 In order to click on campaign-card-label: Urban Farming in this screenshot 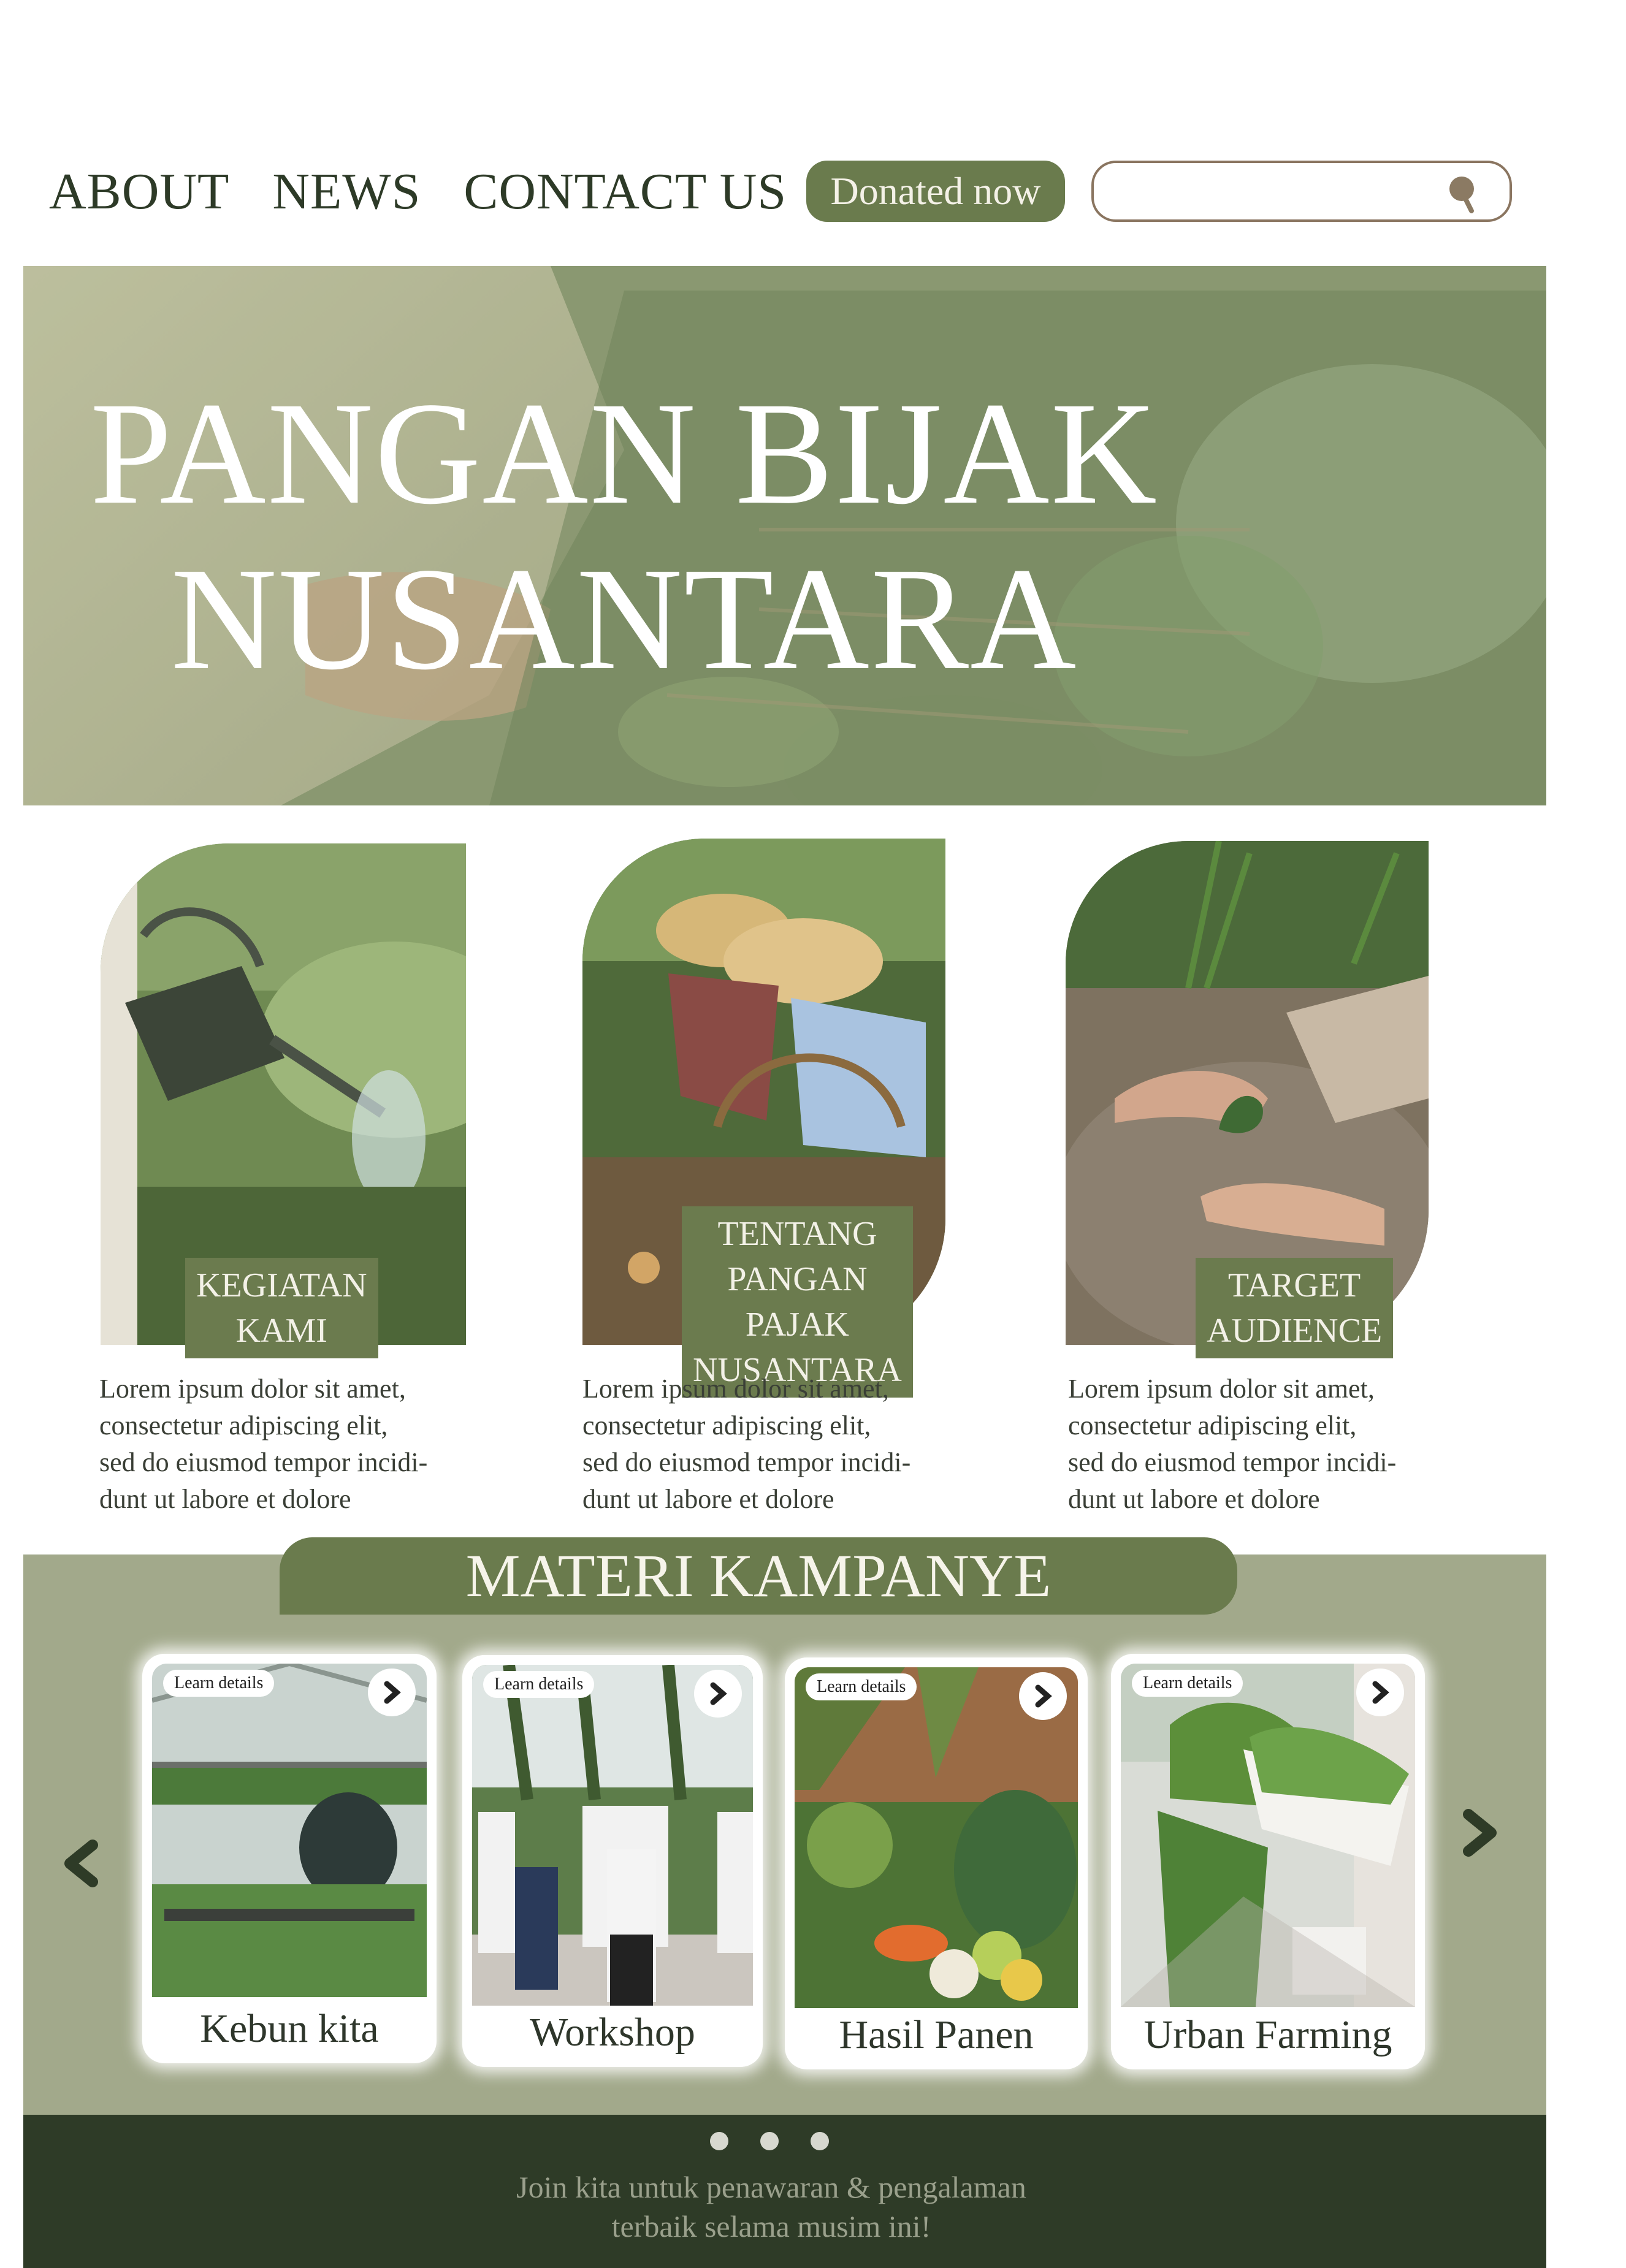, I will do `click(1267, 2034)`.